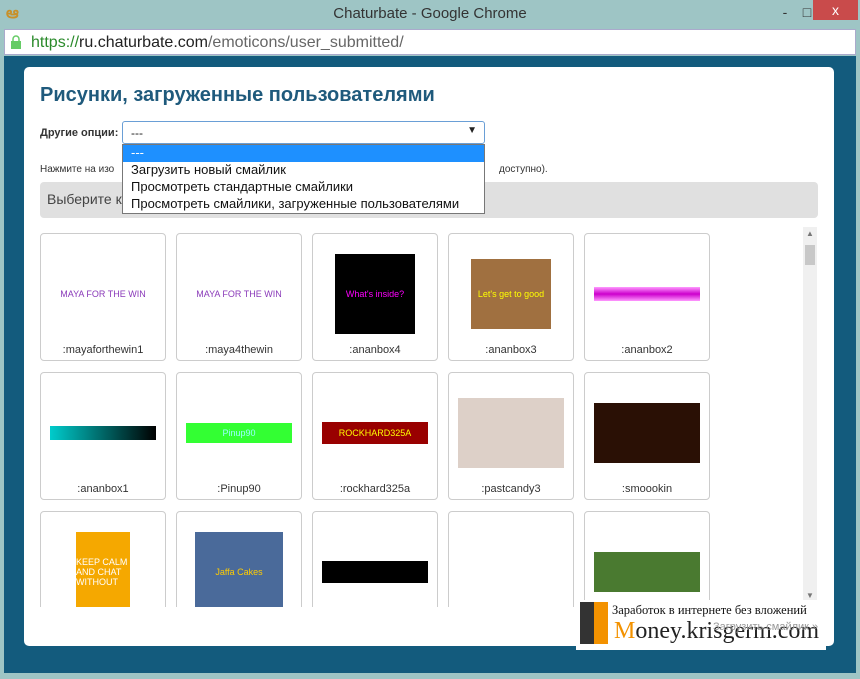  I want to click on dropdown-option: Загрузить новый смайлик, so click(303, 170).